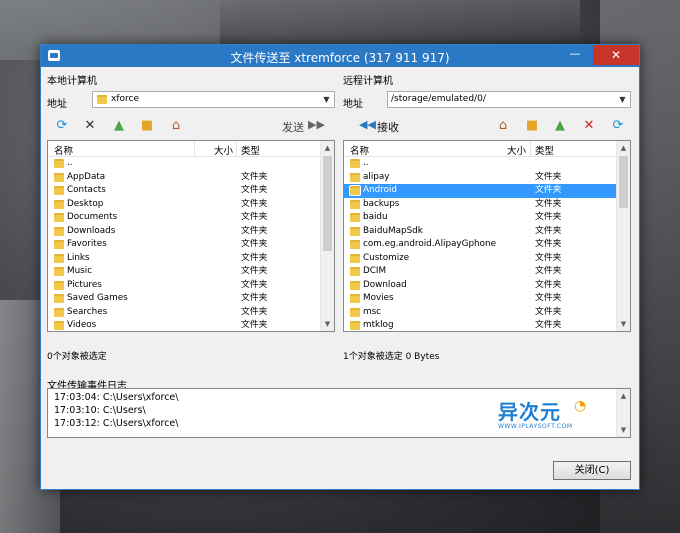  I want to click on file-name: Searches, so click(87, 311).